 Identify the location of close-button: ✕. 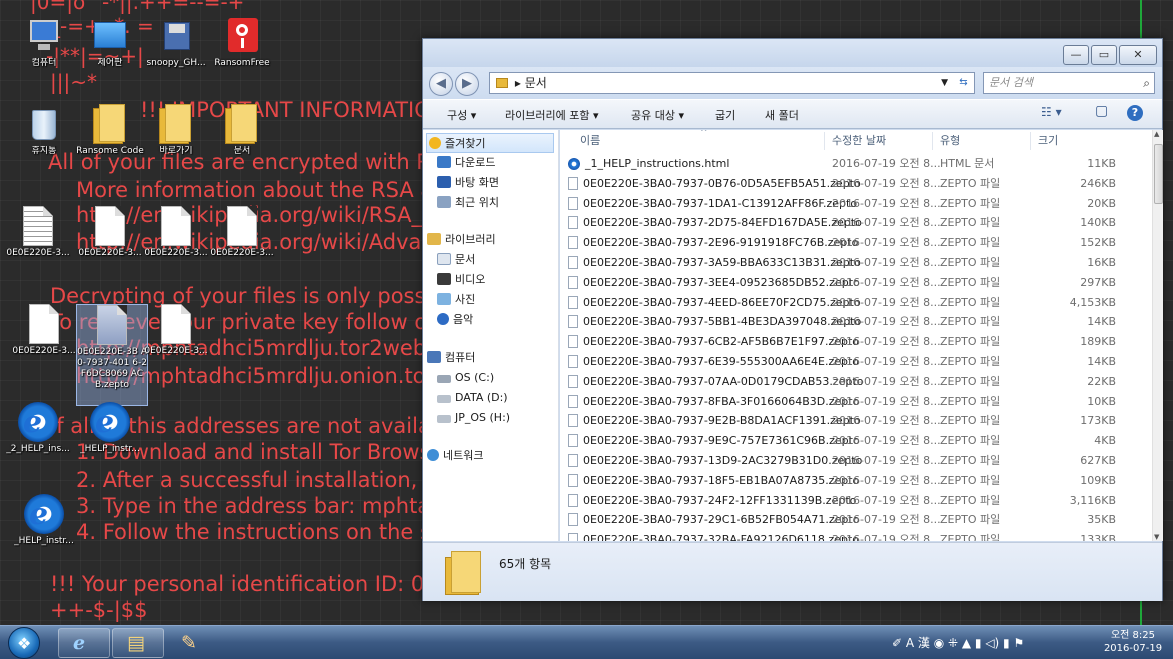
(1138, 55).